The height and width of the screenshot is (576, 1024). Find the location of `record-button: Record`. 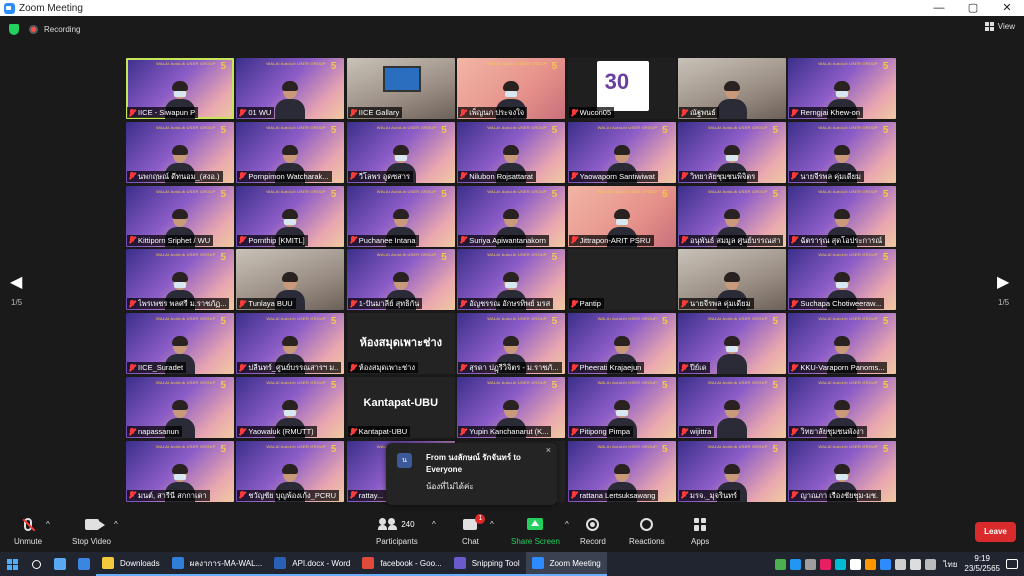

record-button: Record is located at coordinates (593, 531).